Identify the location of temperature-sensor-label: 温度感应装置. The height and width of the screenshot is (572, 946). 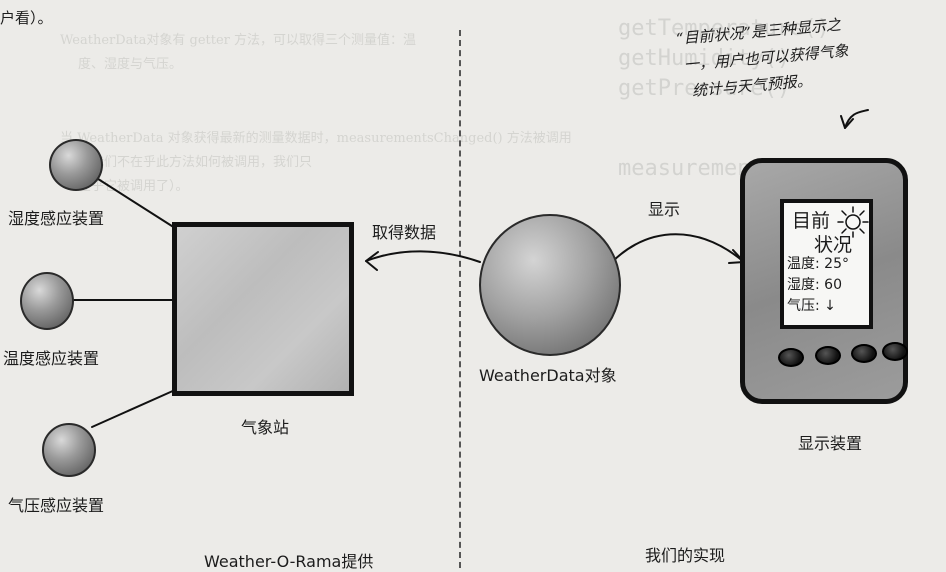
(51, 358).